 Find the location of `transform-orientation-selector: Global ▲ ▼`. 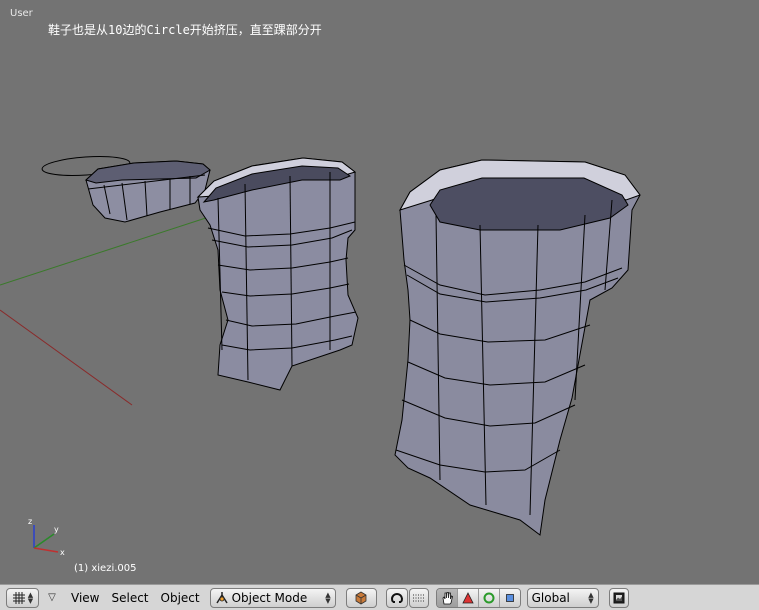

transform-orientation-selector: Global ▲ ▼ is located at coordinates (562, 597).